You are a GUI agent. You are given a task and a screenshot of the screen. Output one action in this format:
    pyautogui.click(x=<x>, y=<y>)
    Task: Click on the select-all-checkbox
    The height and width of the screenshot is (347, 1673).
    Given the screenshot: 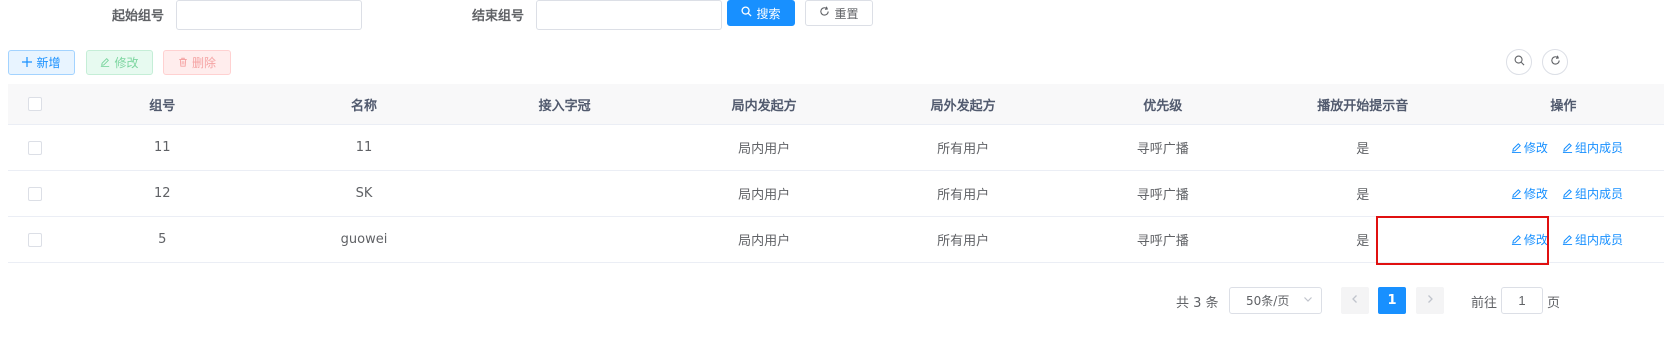 What is the action you would take?
    pyautogui.click(x=34, y=104)
    